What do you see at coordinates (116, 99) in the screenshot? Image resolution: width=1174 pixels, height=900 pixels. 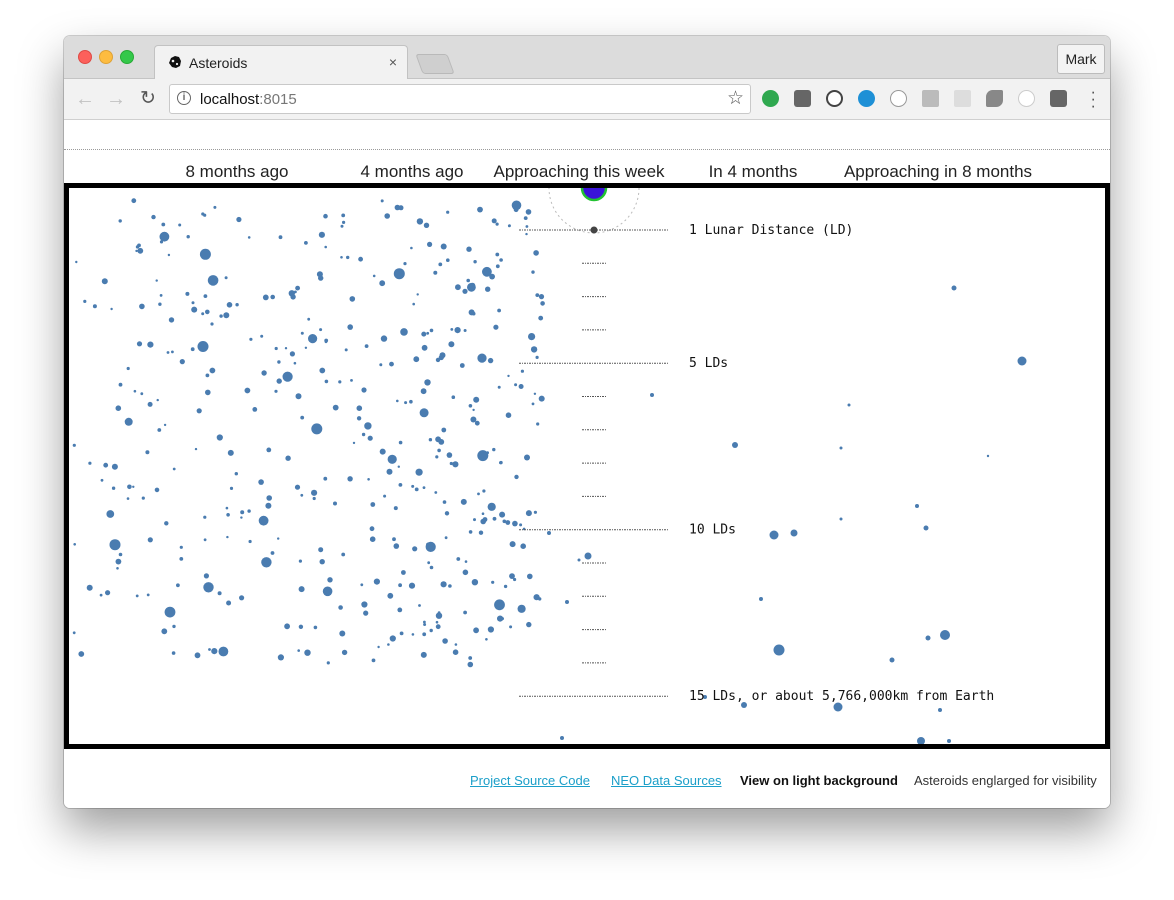 I see `forward-arrow-icon: →` at bounding box center [116, 99].